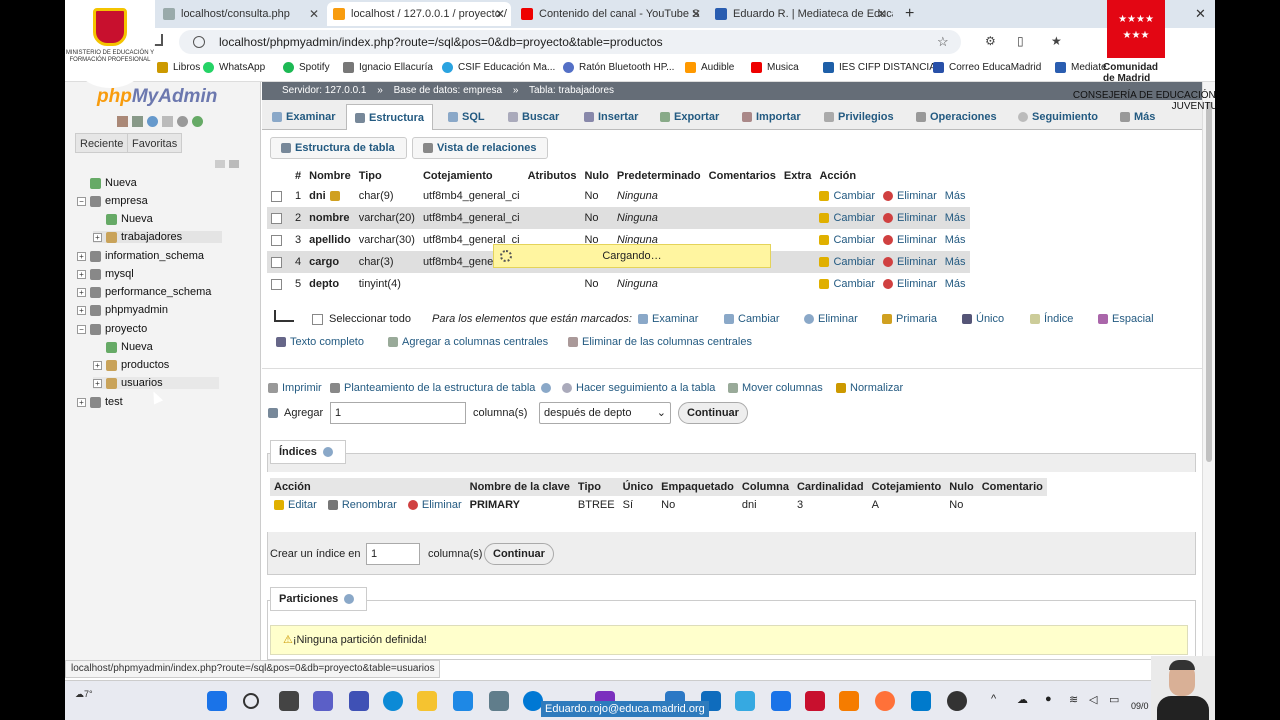 The width and height of the screenshot is (1280, 720). I want to click on browser-tab: Contenido del canal - YouTube S ✕, so click(611, 14).